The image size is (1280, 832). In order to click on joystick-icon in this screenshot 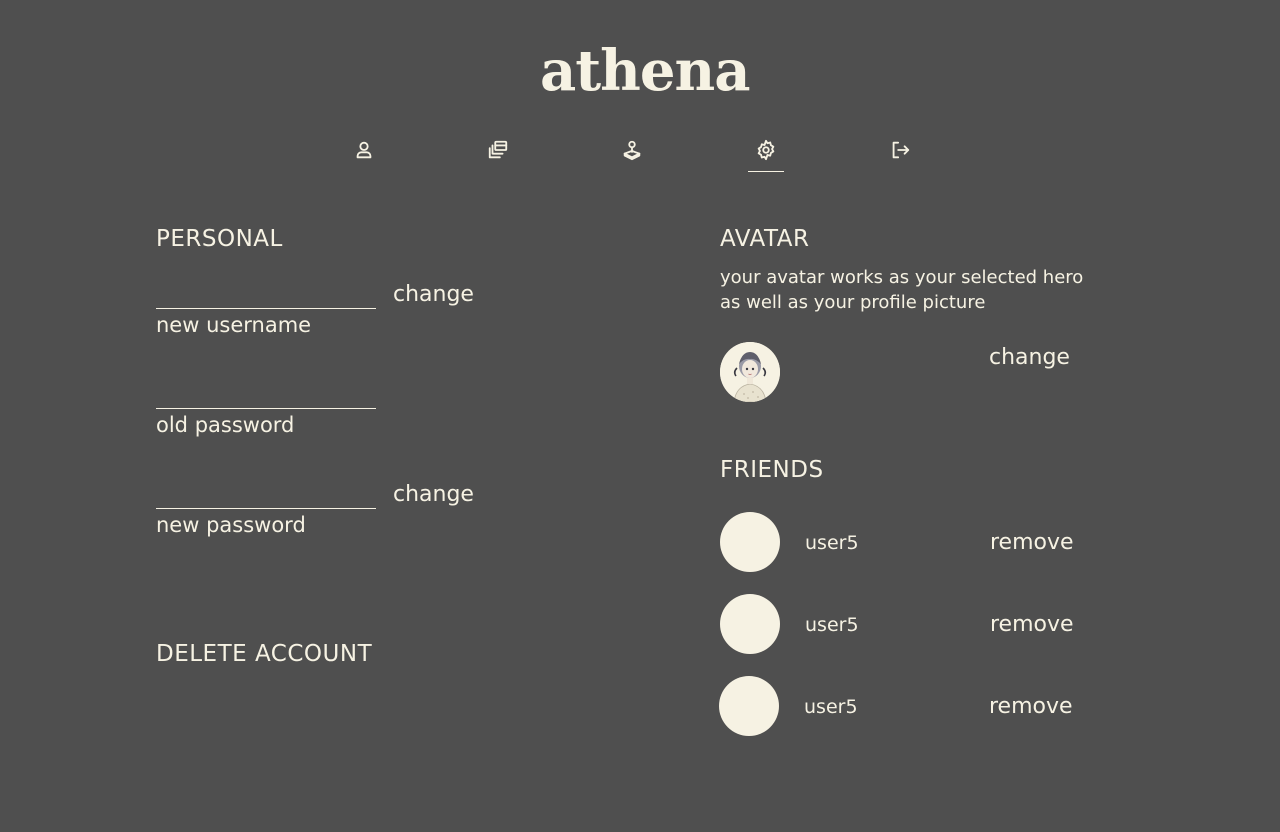, I will do `click(632, 150)`.